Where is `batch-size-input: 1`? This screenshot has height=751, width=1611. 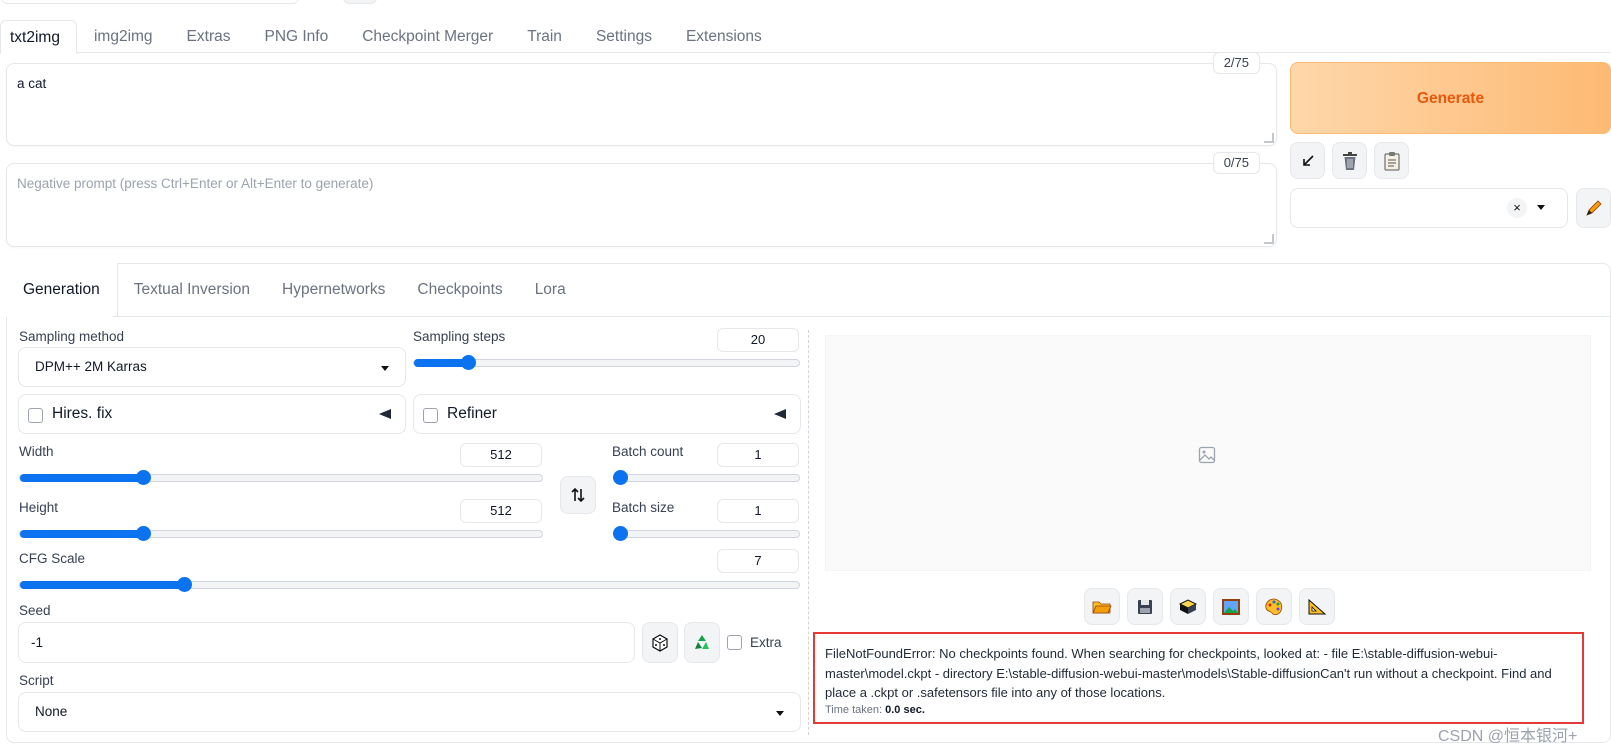
batch-size-input: 1 is located at coordinates (758, 511).